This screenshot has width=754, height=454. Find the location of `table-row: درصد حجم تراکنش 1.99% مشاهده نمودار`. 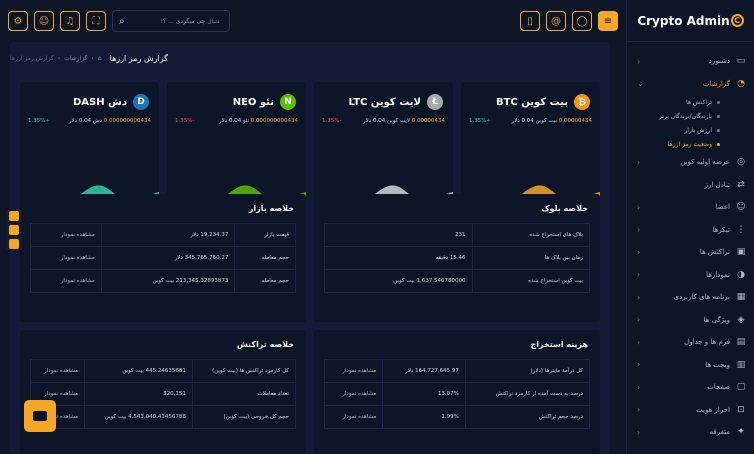

table-row: درصد حجم تراکنش 1.99% مشاهده نمودار is located at coordinates (457, 417).